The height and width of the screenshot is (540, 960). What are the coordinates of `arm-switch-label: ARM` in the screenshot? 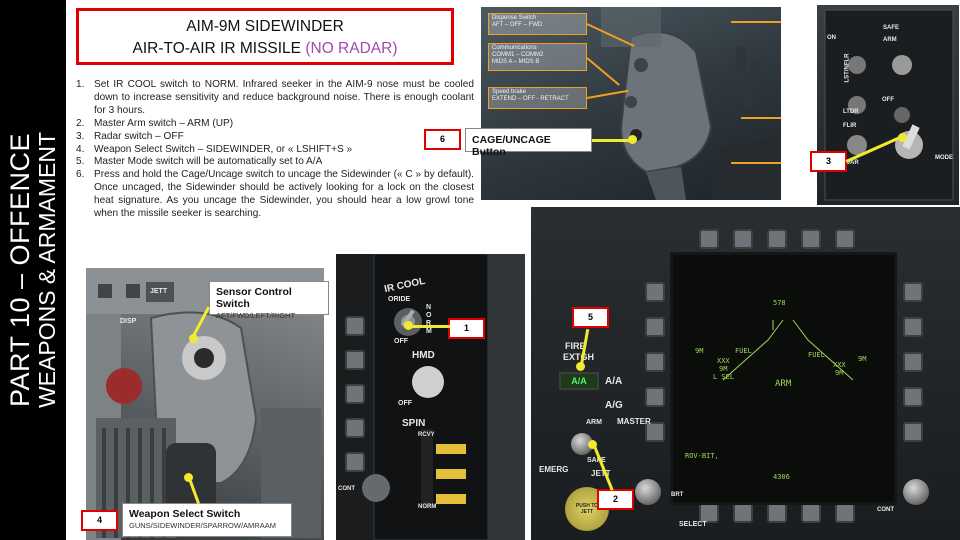 It's located at (594, 422).